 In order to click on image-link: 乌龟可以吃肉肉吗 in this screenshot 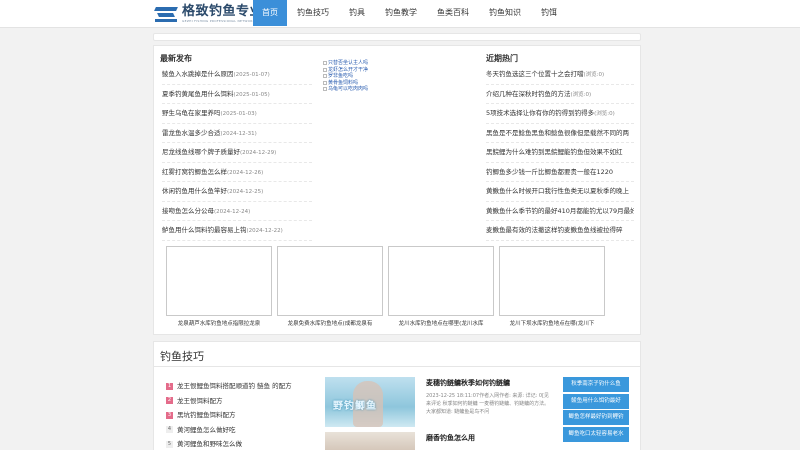, I will do `click(363, 89)`.